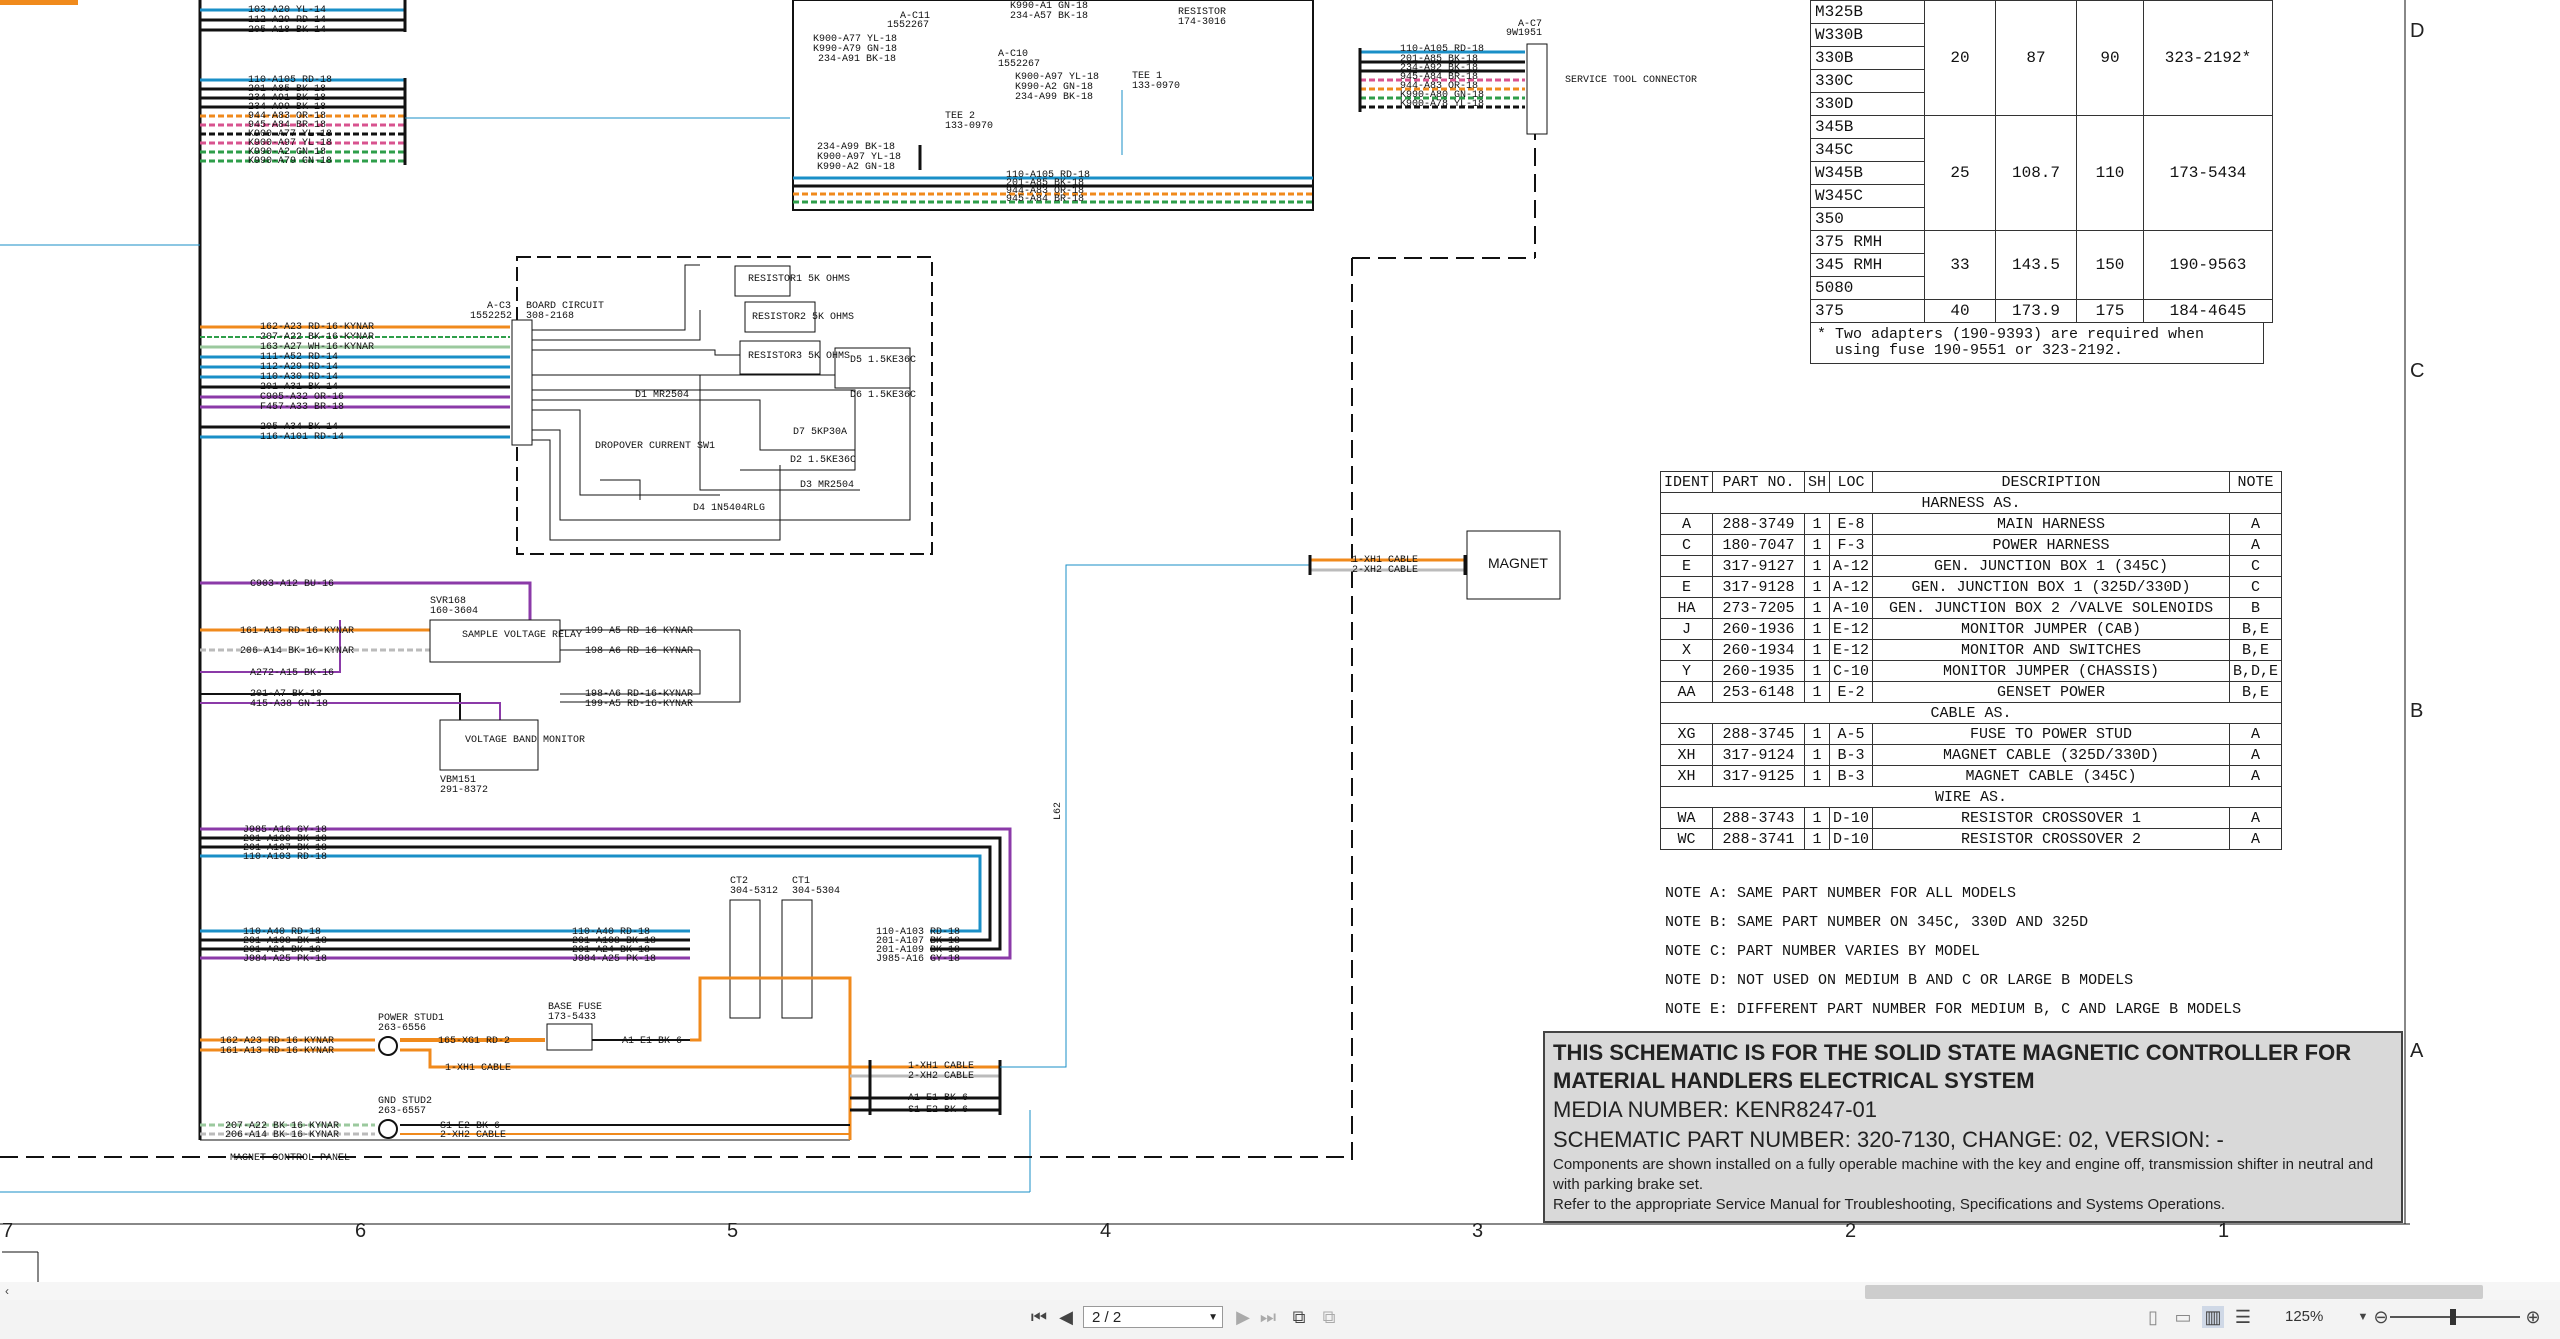  I want to click on zoom-slider-handle, so click(2453, 1317).